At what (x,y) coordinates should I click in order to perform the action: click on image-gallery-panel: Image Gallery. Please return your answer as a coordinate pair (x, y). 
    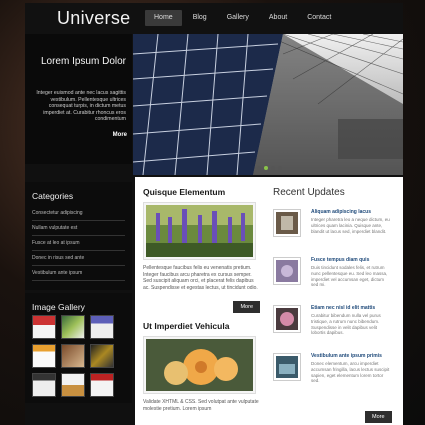
    Looking at the image, I should click on (78, 348).